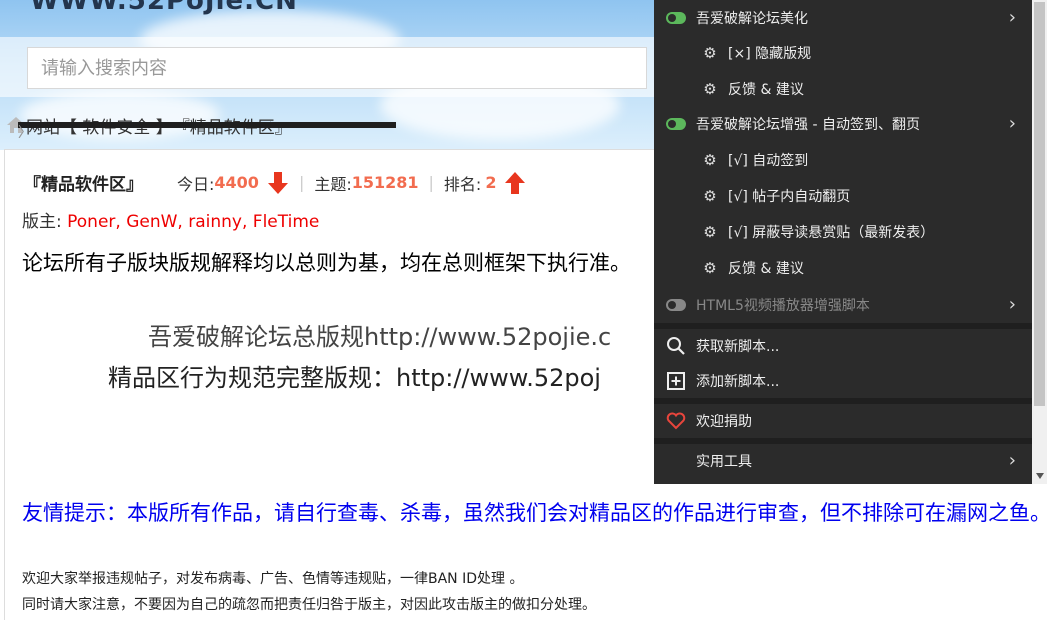 This screenshot has height=620, width=1047. What do you see at coordinates (789, 197) in the screenshot?
I see `menu-item-label: [√] 帖子内自动翻页` at bounding box center [789, 197].